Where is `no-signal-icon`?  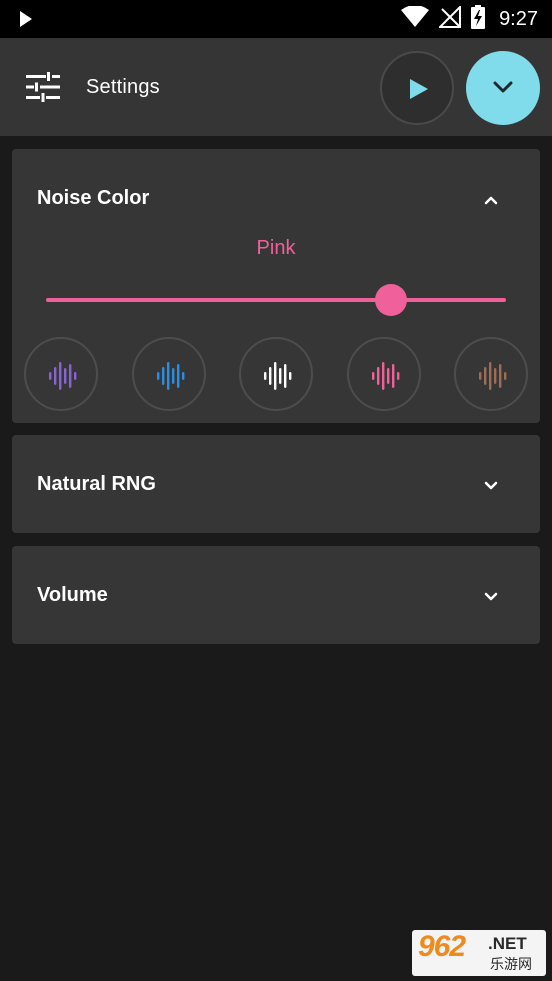
no-signal-icon is located at coordinates (449, 18).